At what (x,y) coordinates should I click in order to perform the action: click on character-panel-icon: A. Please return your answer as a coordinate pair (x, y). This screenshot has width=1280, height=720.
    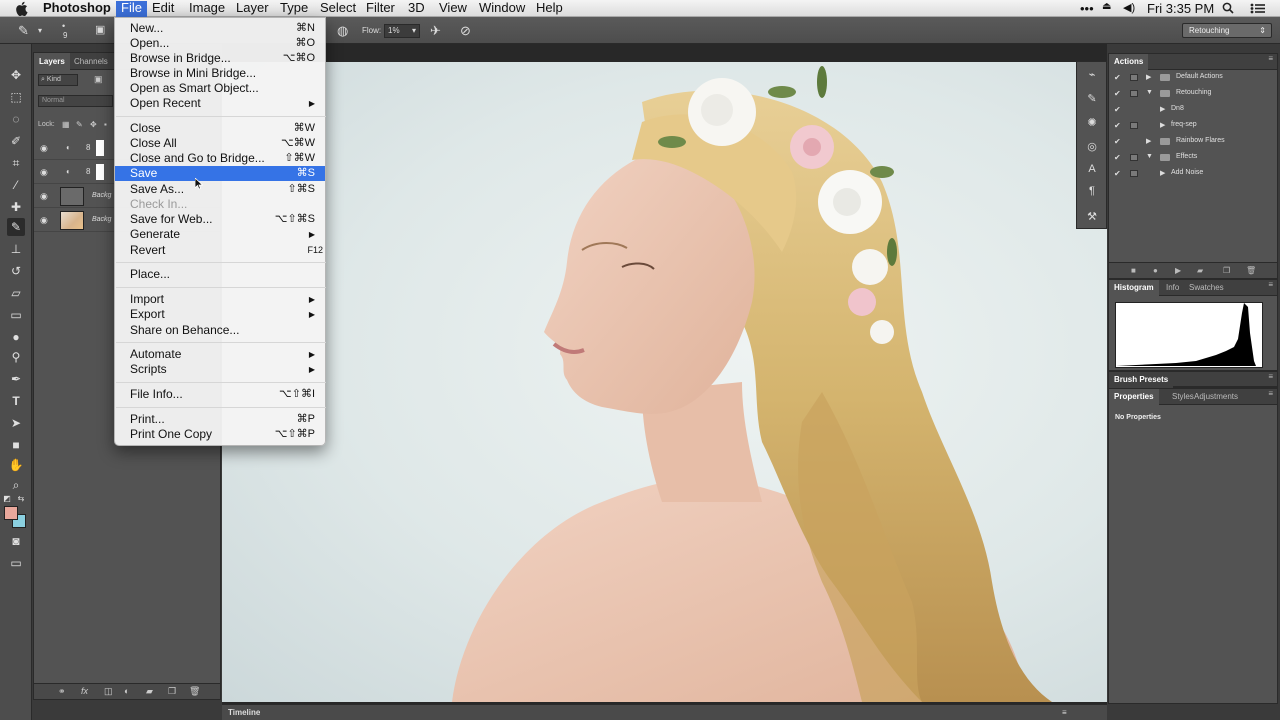
    Looking at the image, I should click on (1092, 169).